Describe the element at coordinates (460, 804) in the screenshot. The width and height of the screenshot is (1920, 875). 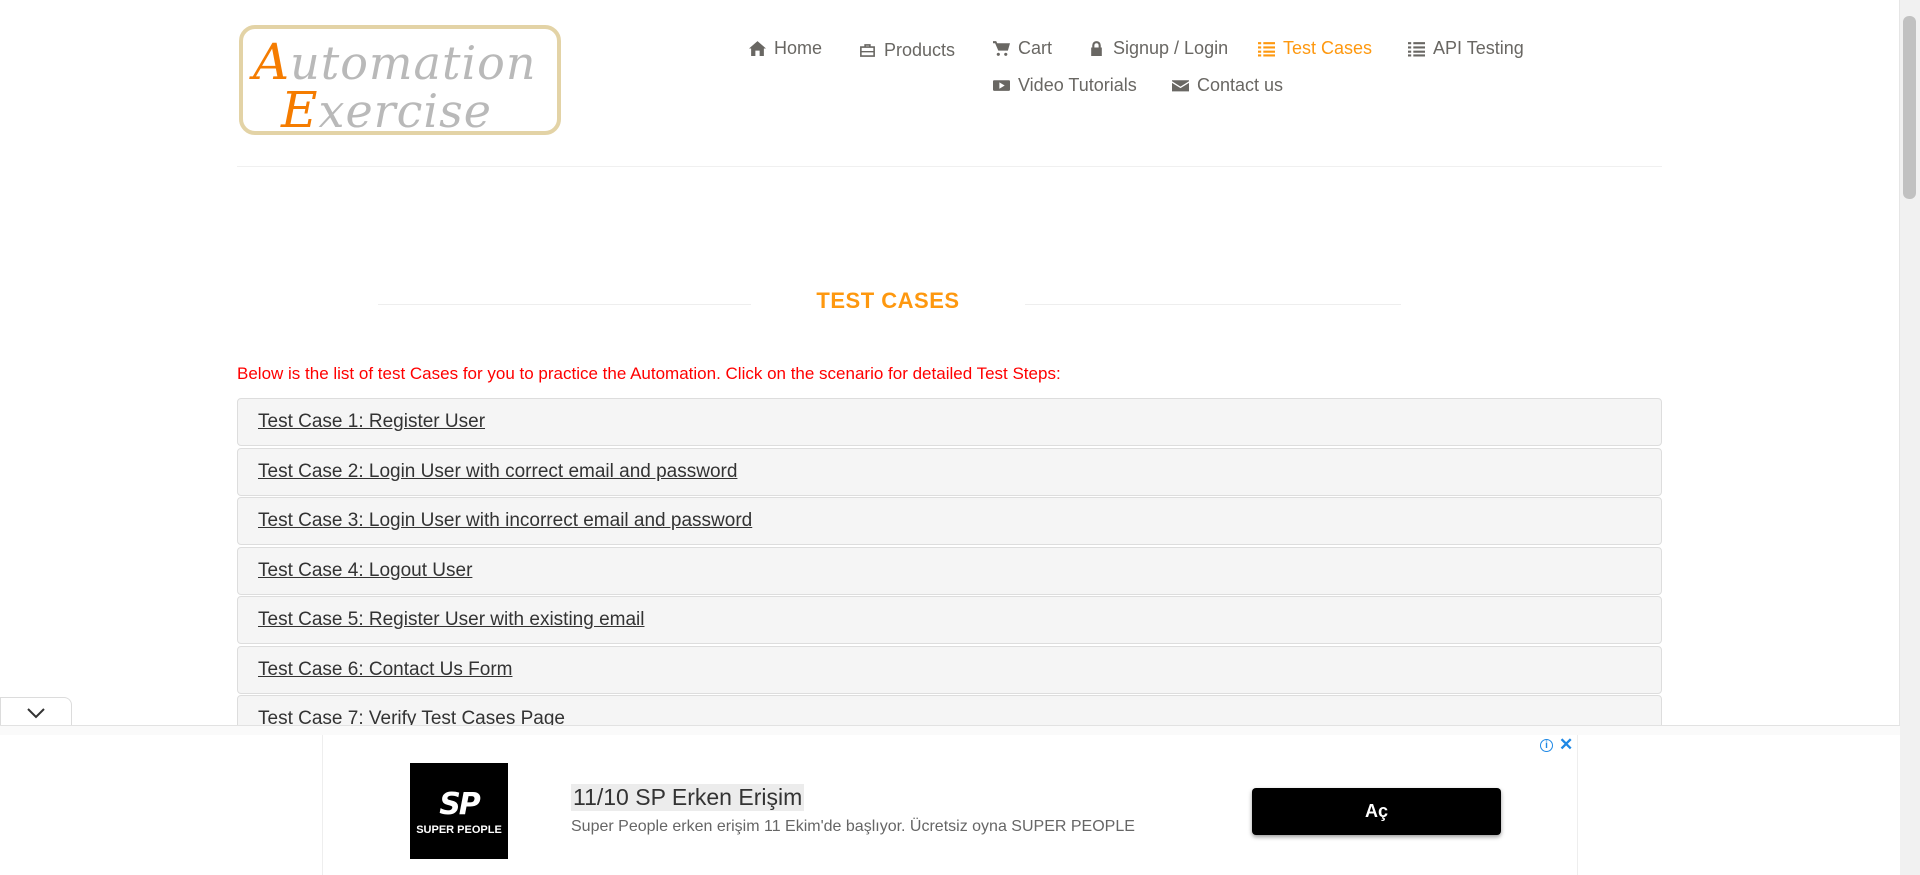
I see `ad-logo-mark: SP` at that location.